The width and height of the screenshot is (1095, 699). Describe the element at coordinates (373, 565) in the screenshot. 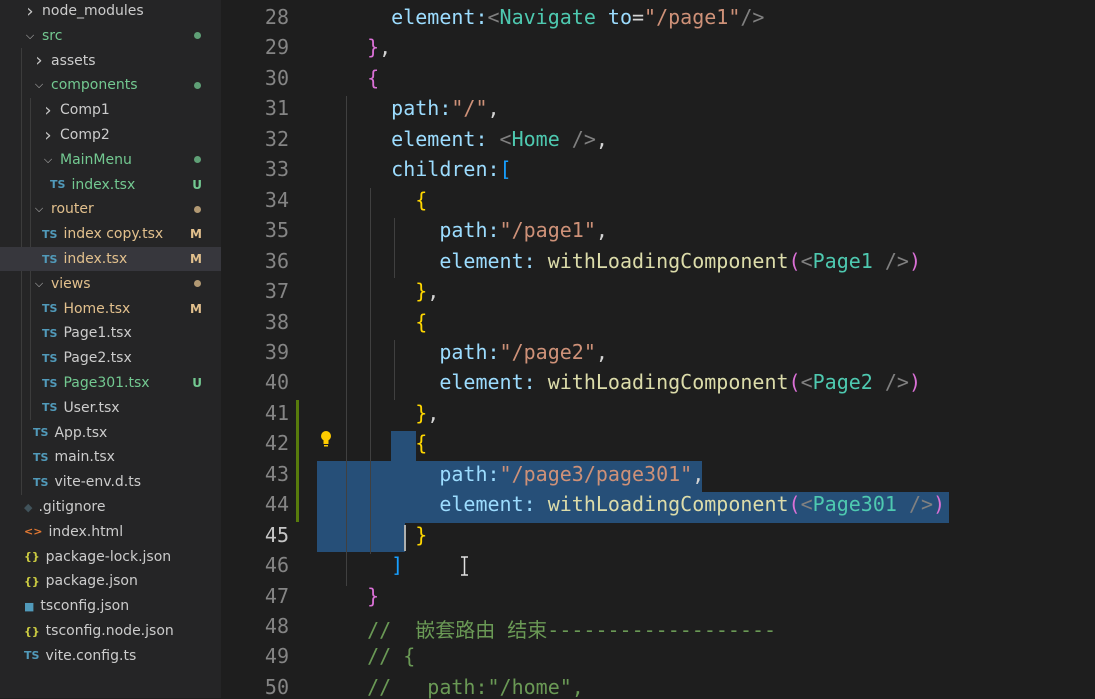

I see `code-line: ]` at that location.